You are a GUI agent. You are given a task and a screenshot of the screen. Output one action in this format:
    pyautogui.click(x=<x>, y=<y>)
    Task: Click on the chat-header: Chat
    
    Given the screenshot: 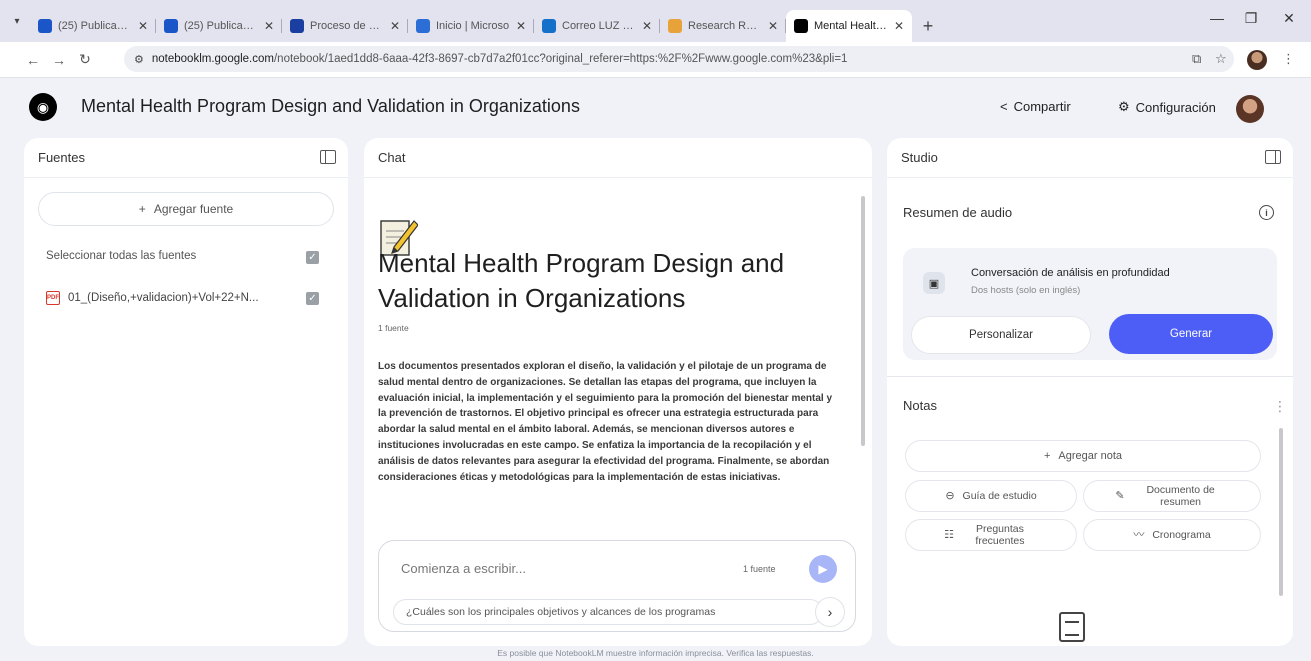 What is the action you would take?
    pyautogui.click(x=618, y=158)
    